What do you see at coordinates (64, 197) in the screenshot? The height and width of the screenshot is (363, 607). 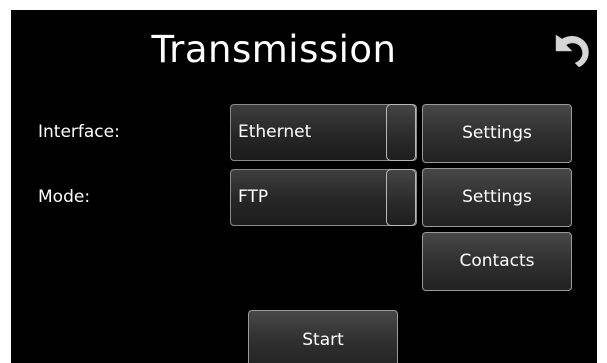 I see `mode-label: Mode:` at bounding box center [64, 197].